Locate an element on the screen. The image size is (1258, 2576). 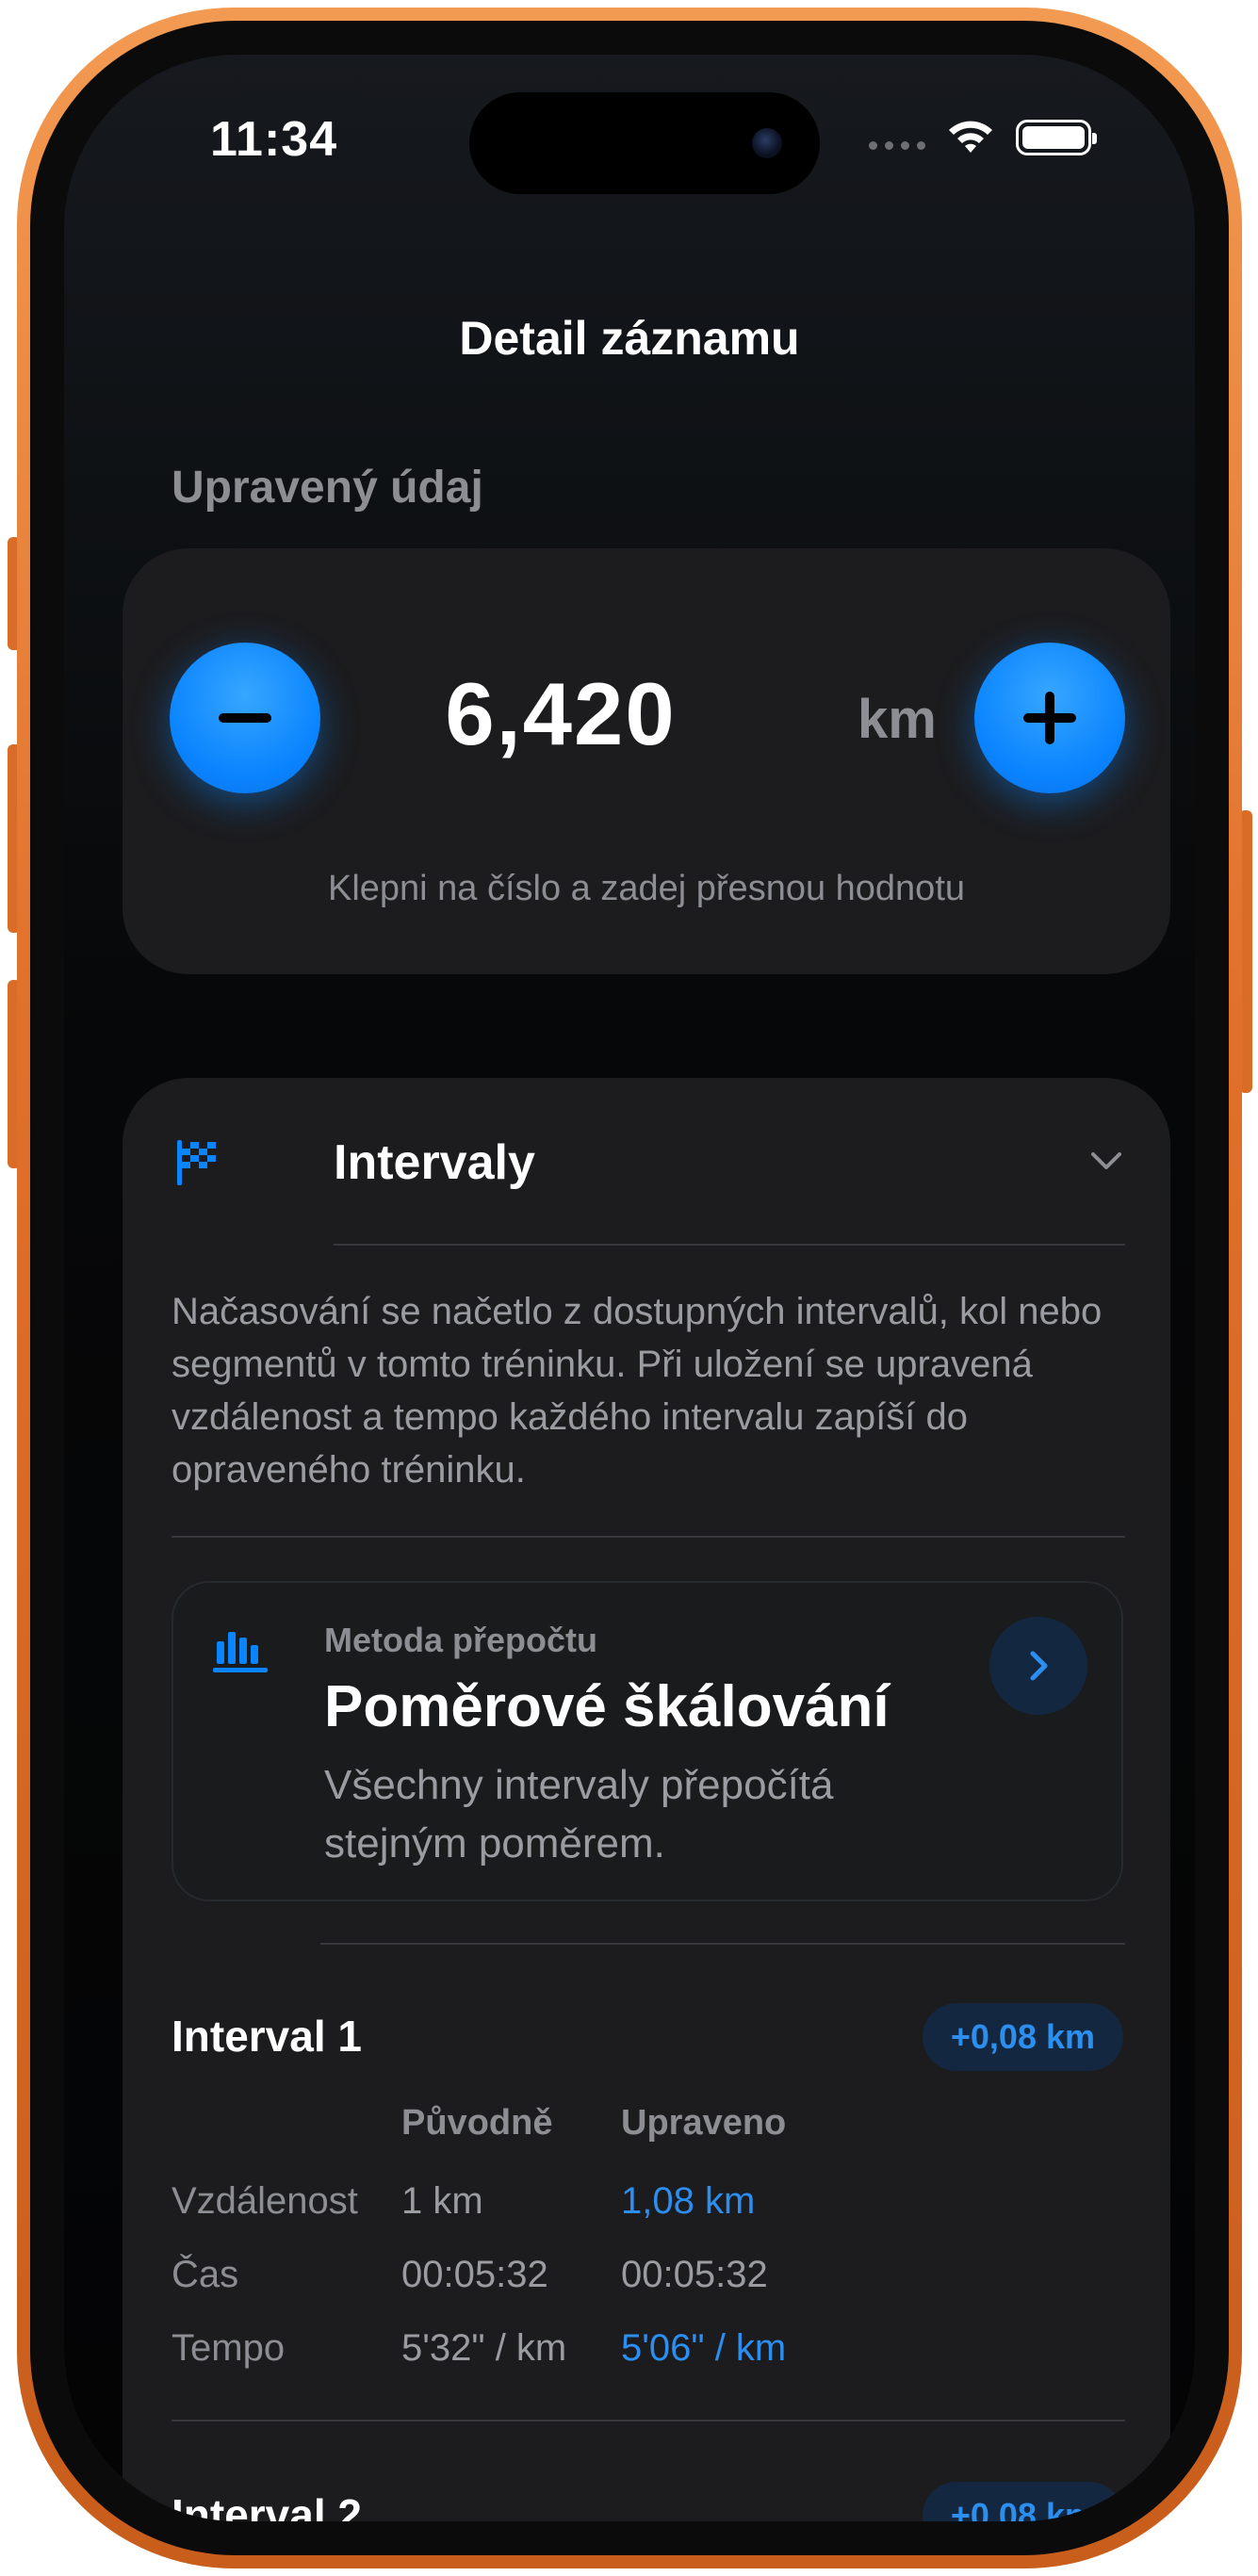
decrement-button is located at coordinates (245, 718).